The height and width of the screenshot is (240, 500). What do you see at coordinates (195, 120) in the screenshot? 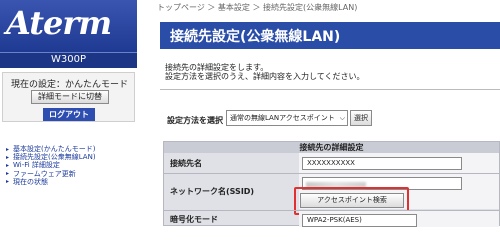
I see `method-label: 設定方法を選択` at bounding box center [195, 120].